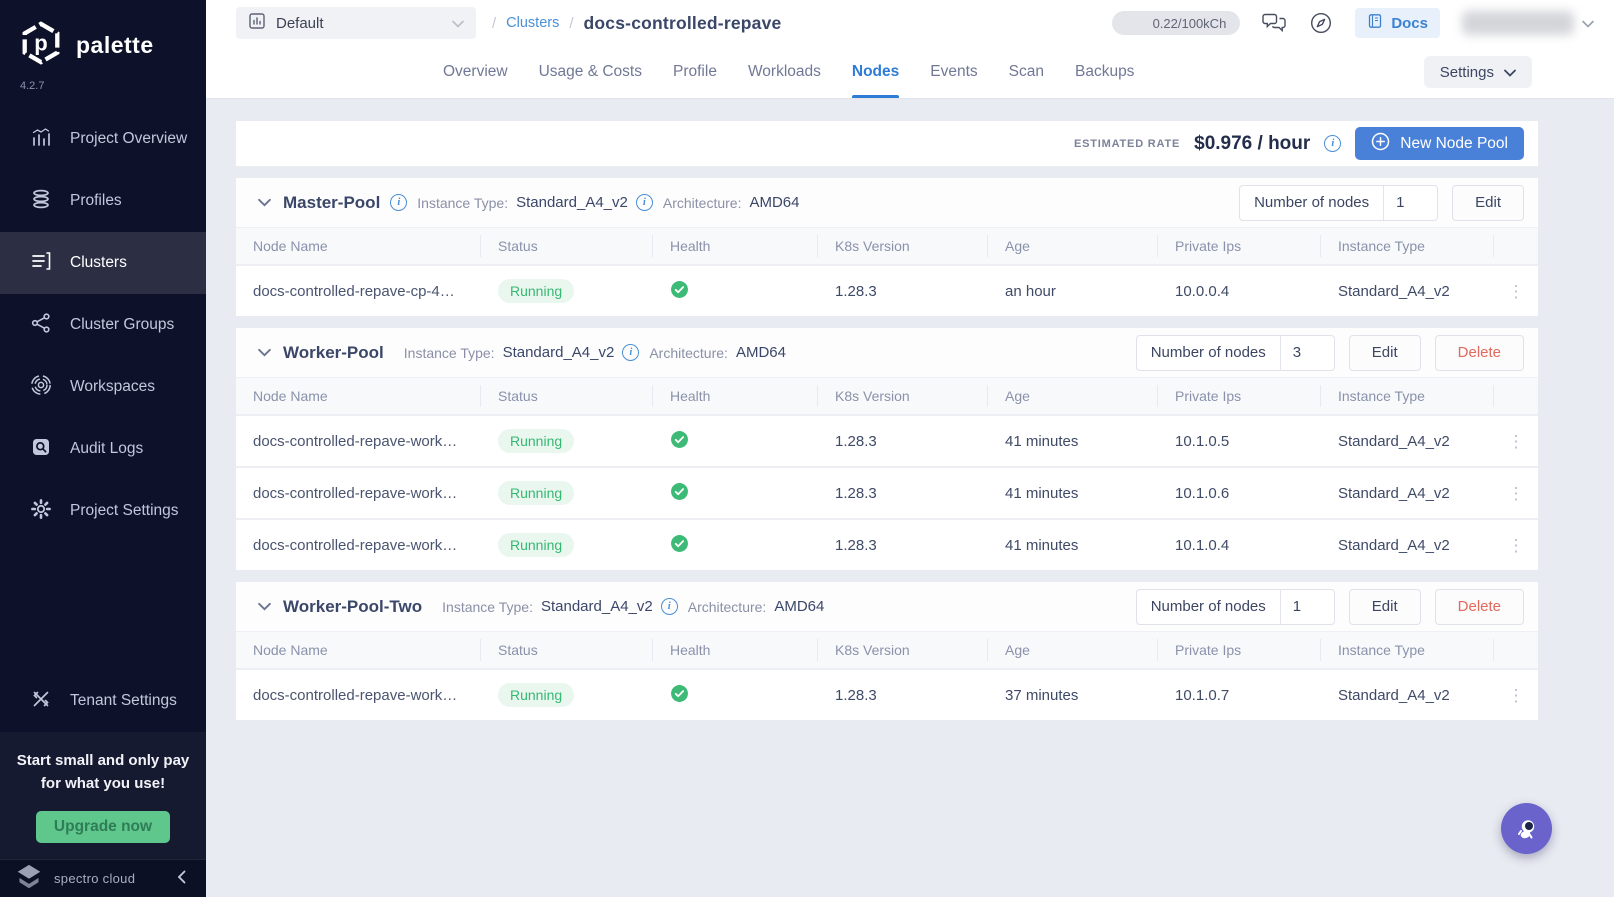  What do you see at coordinates (1104, 72) in the screenshot?
I see `tab-backups: Backups` at bounding box center [1104, 72].